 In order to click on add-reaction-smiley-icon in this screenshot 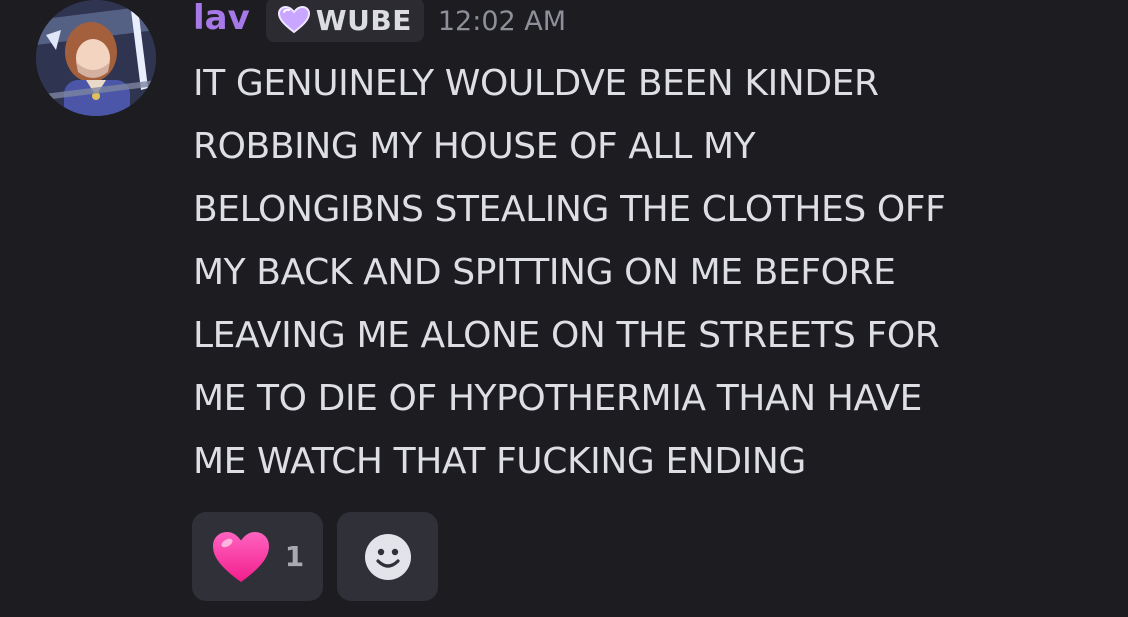, I will do `click(387, 556)`.